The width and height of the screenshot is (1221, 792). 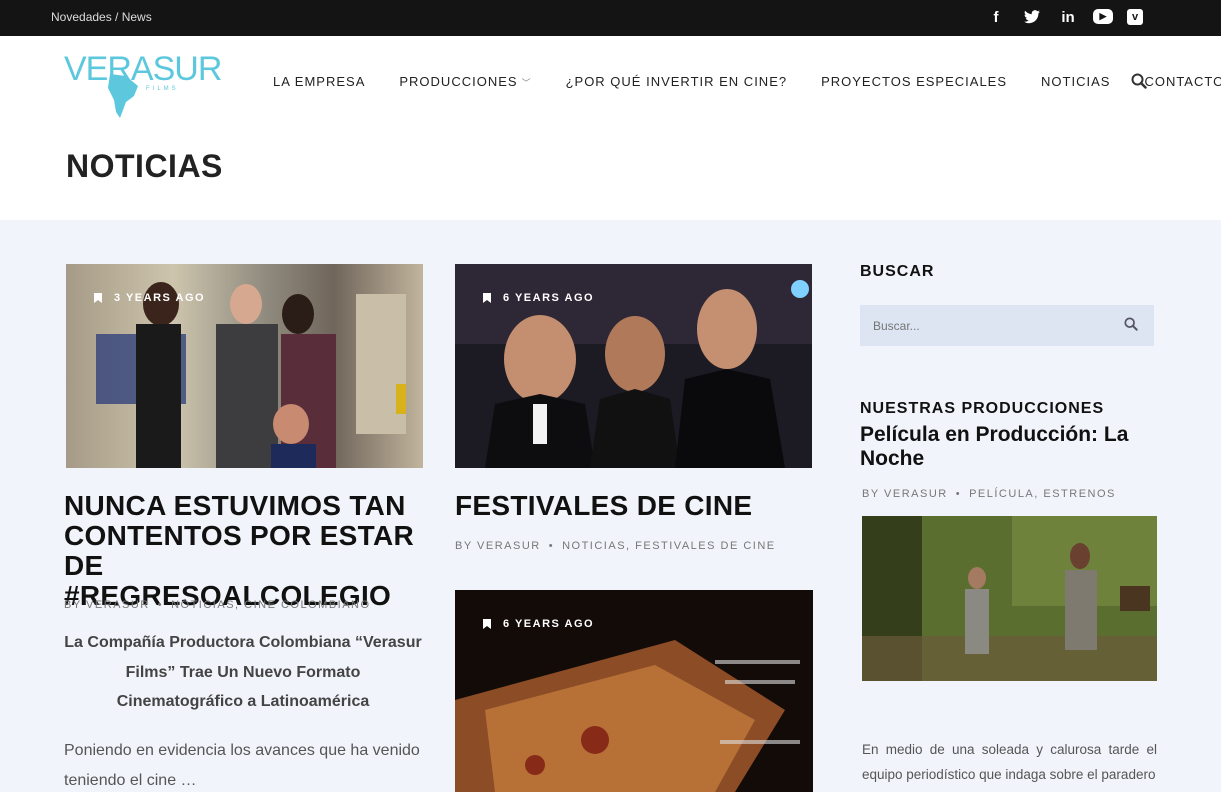 I want to click on nav-item-contacto: CONTACTO, so click(x=1182, y=81).